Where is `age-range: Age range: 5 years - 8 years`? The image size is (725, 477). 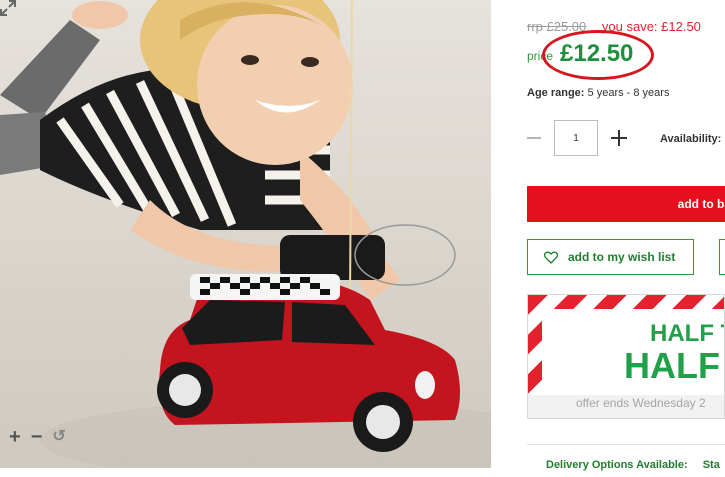
age-range: Age range: 5 years - 8 years is located at coordinates (598, 93).